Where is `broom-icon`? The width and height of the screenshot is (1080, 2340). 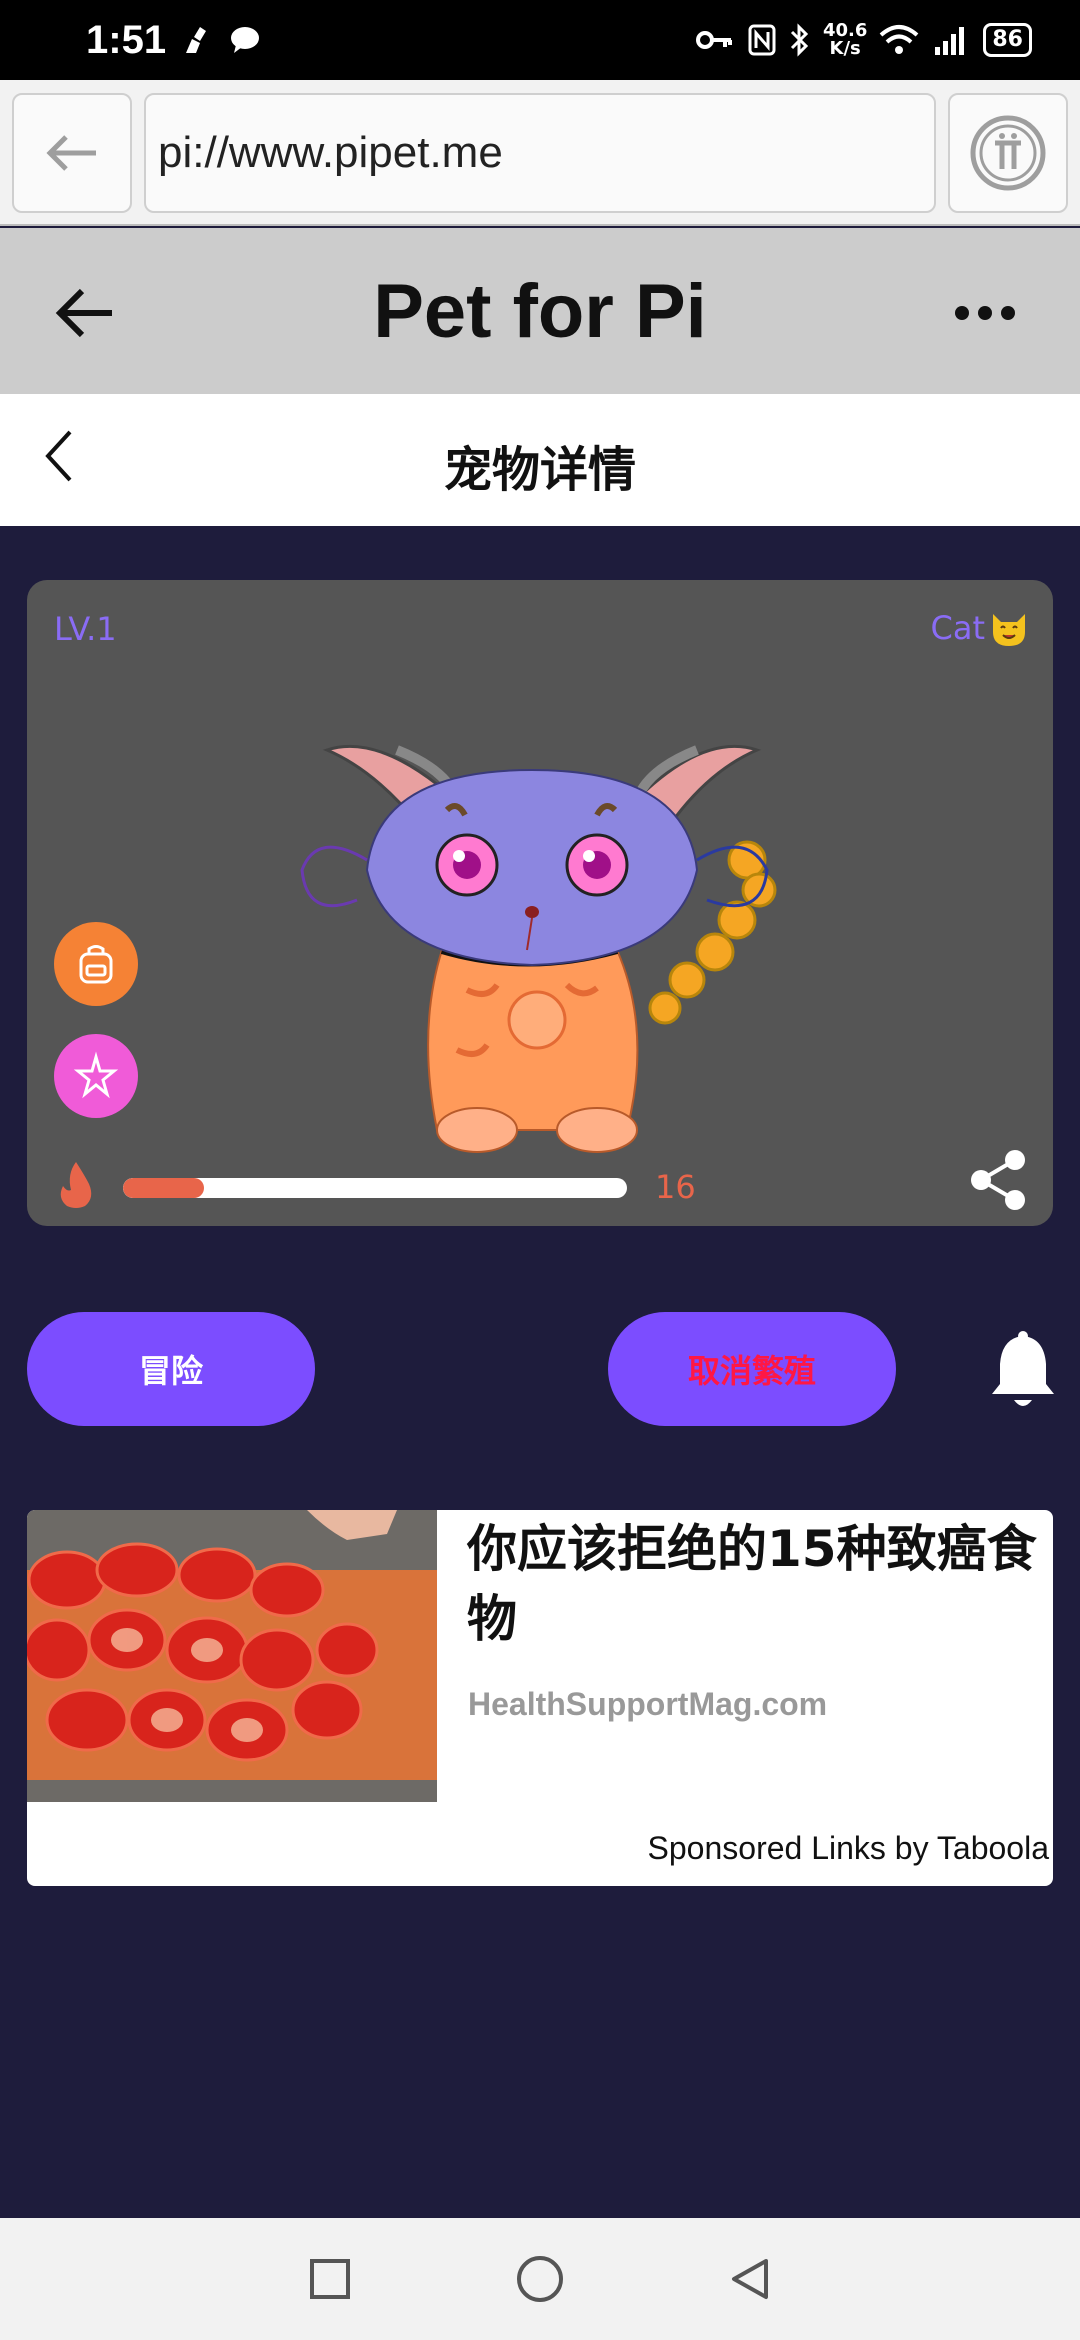
broom-icon is located at coordinates (196, 40).